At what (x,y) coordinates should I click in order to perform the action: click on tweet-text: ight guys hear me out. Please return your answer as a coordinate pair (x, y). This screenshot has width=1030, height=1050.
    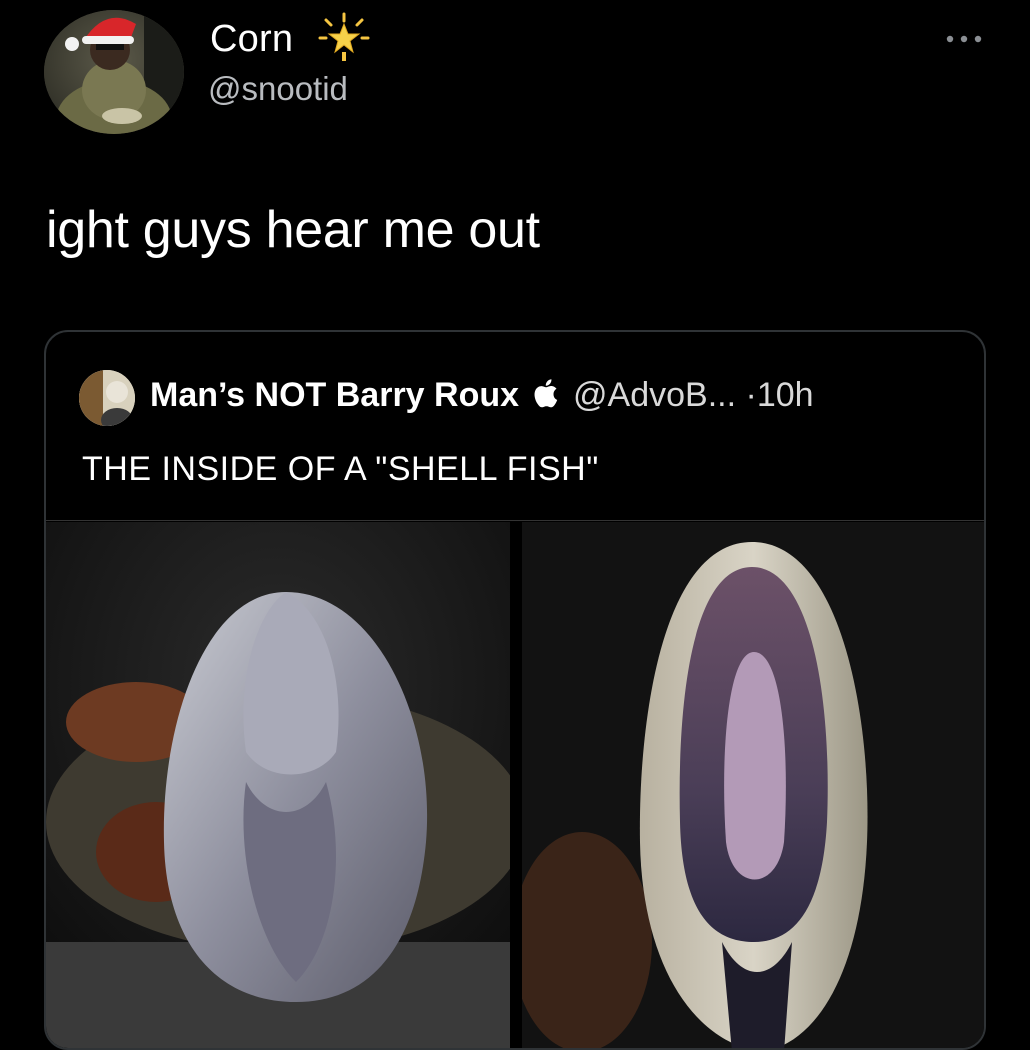
    Looking at the image, I should click on (293, 230).